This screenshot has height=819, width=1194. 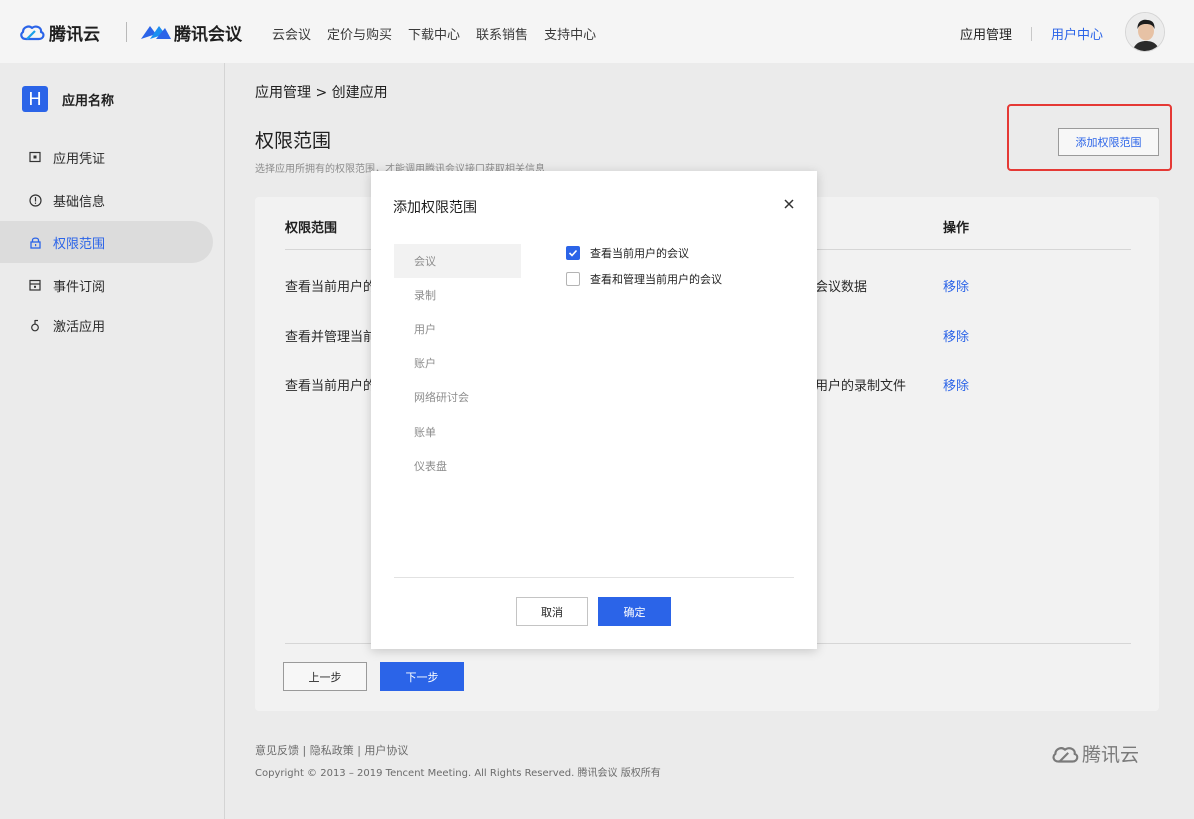 I want to click on sidebar-item-permissions: 权限范围, so click(x=106, y=242).